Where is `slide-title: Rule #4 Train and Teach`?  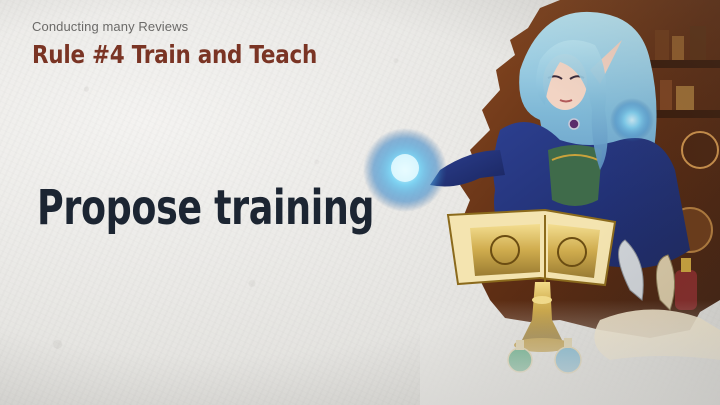 slide-title: Rule #4 Train and Teach is located at coordinates (175, 54).